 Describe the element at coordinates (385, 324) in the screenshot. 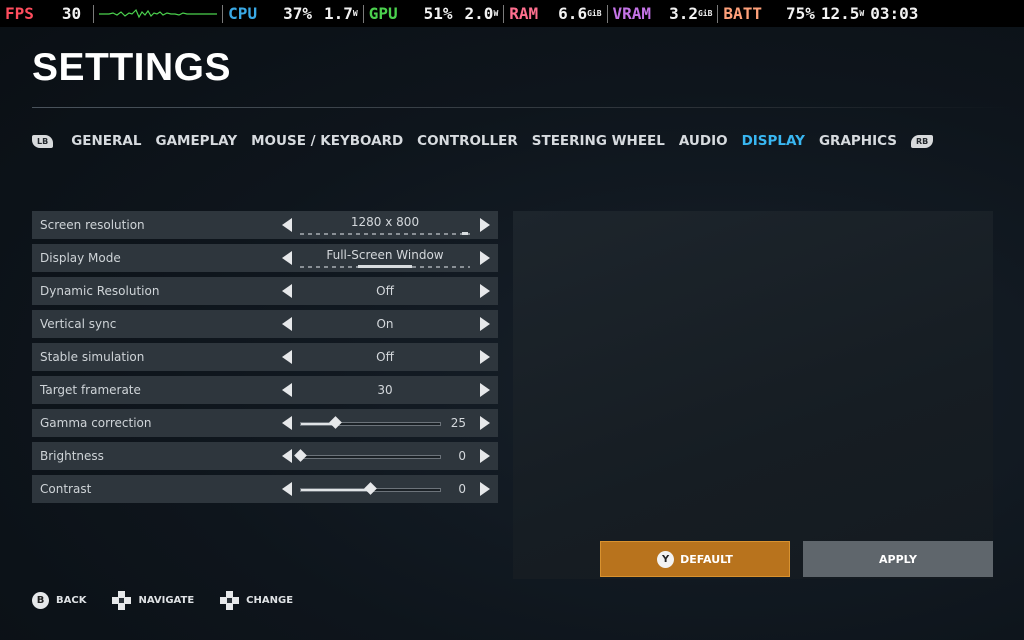

I see `setting-value: On` at that location.